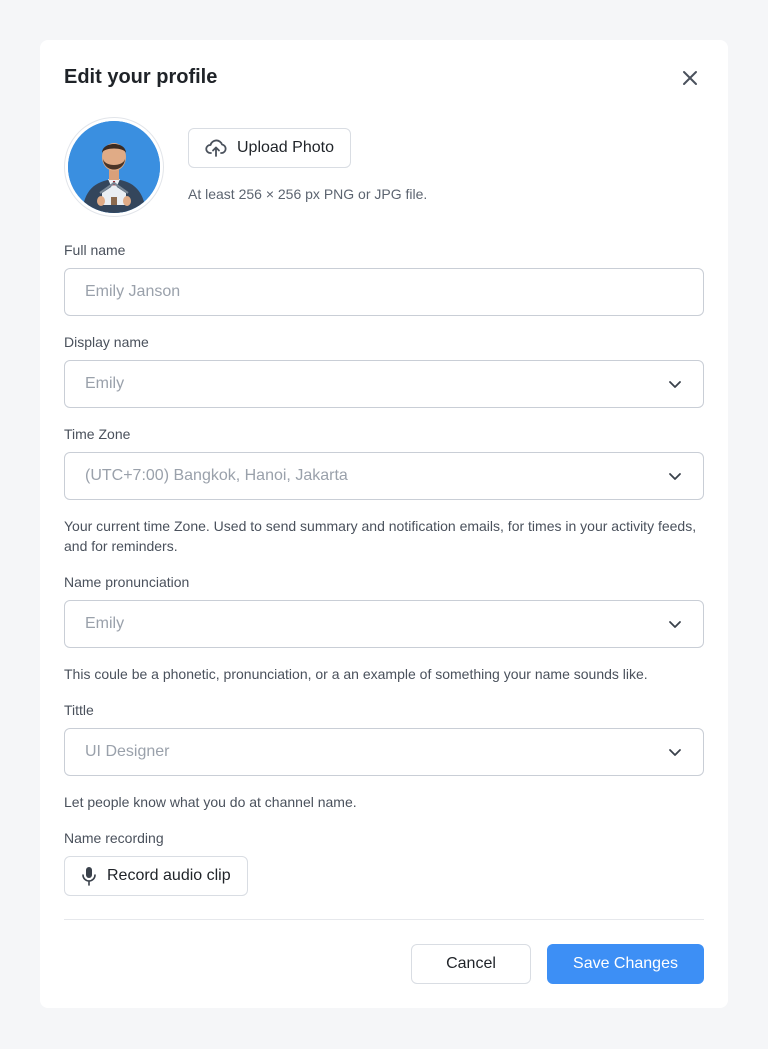 The image size is (768, 1049). What do you see at coordinates (79, 710) in the screenshot?
I see `title-label: Tittle` at bounding box center [79, 710].